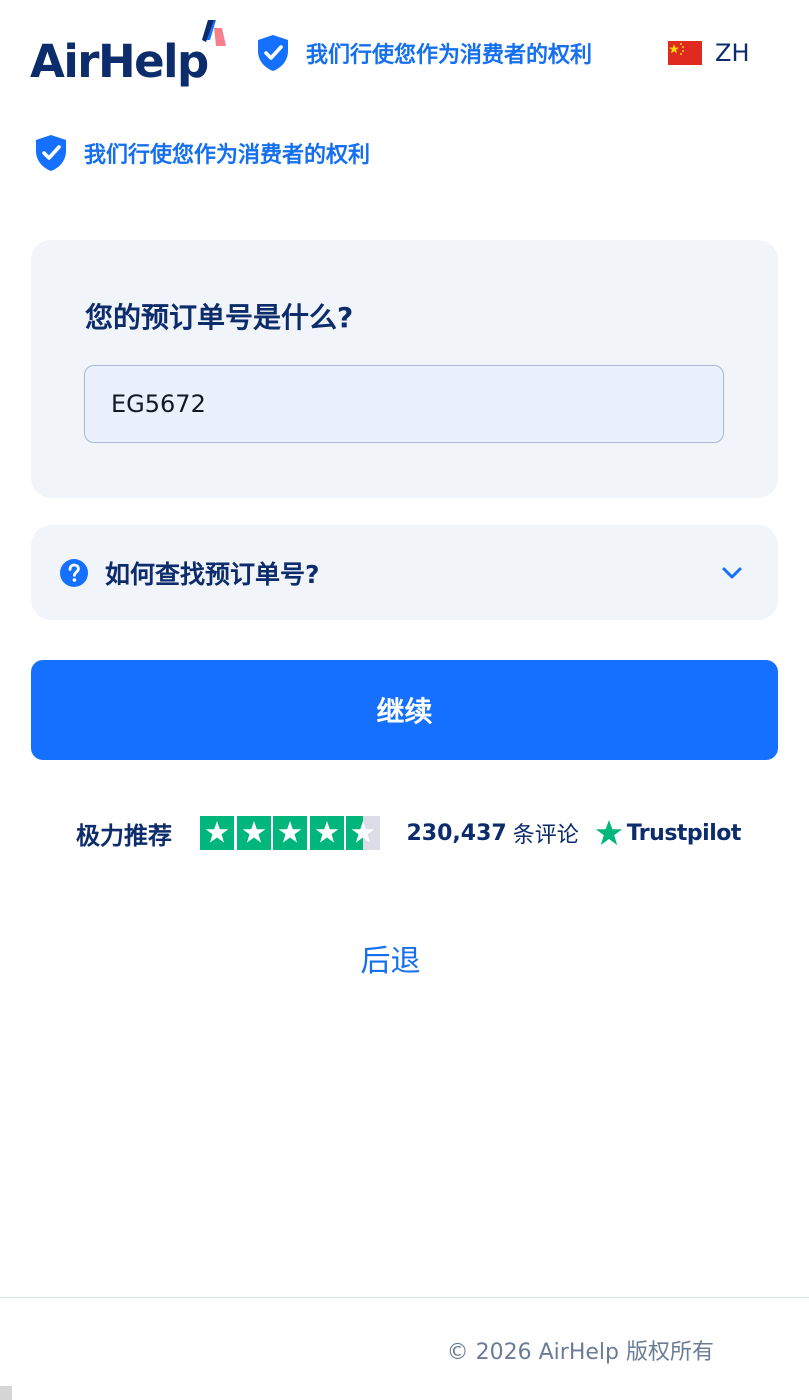 The height and width of the screenshot is (1400, 809). What do you see at coordinates (6, 1393) in the screenshot?
I see `corner-mark` at bounding box center [6, 1393].